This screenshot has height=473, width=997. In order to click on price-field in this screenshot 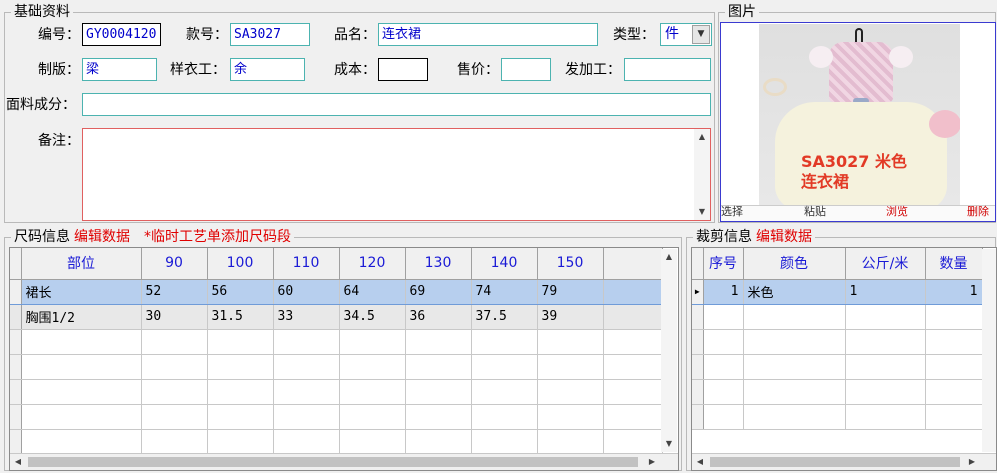, I will do `click(526, 69)`.